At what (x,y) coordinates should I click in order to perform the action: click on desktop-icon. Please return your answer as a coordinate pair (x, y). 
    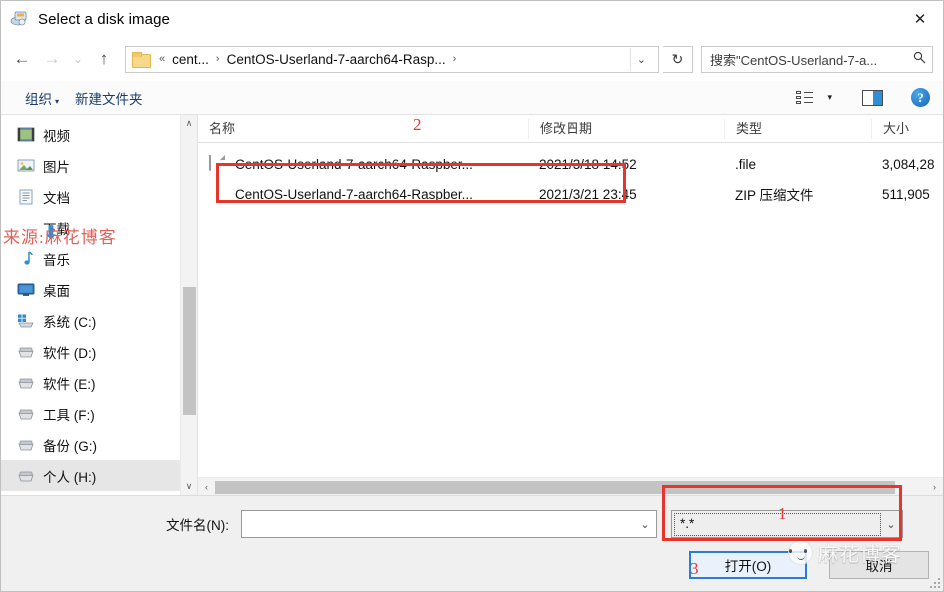
    Looking at the image, I should click on (26, 290).